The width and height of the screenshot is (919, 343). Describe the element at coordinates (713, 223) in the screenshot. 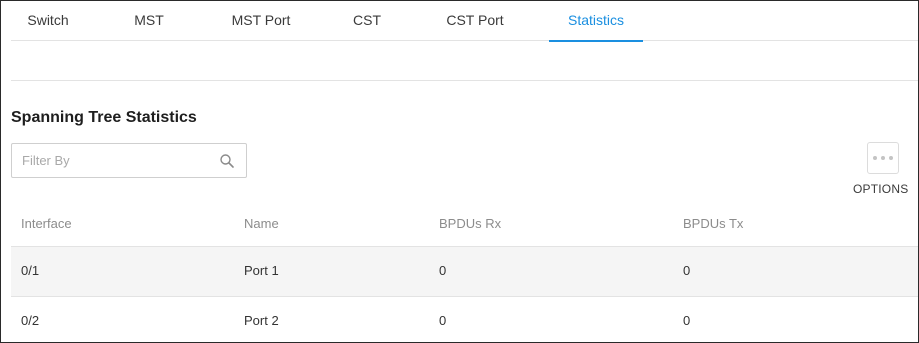

I see `column-header-bpdus-tx: BPDUs Tx` at that location.